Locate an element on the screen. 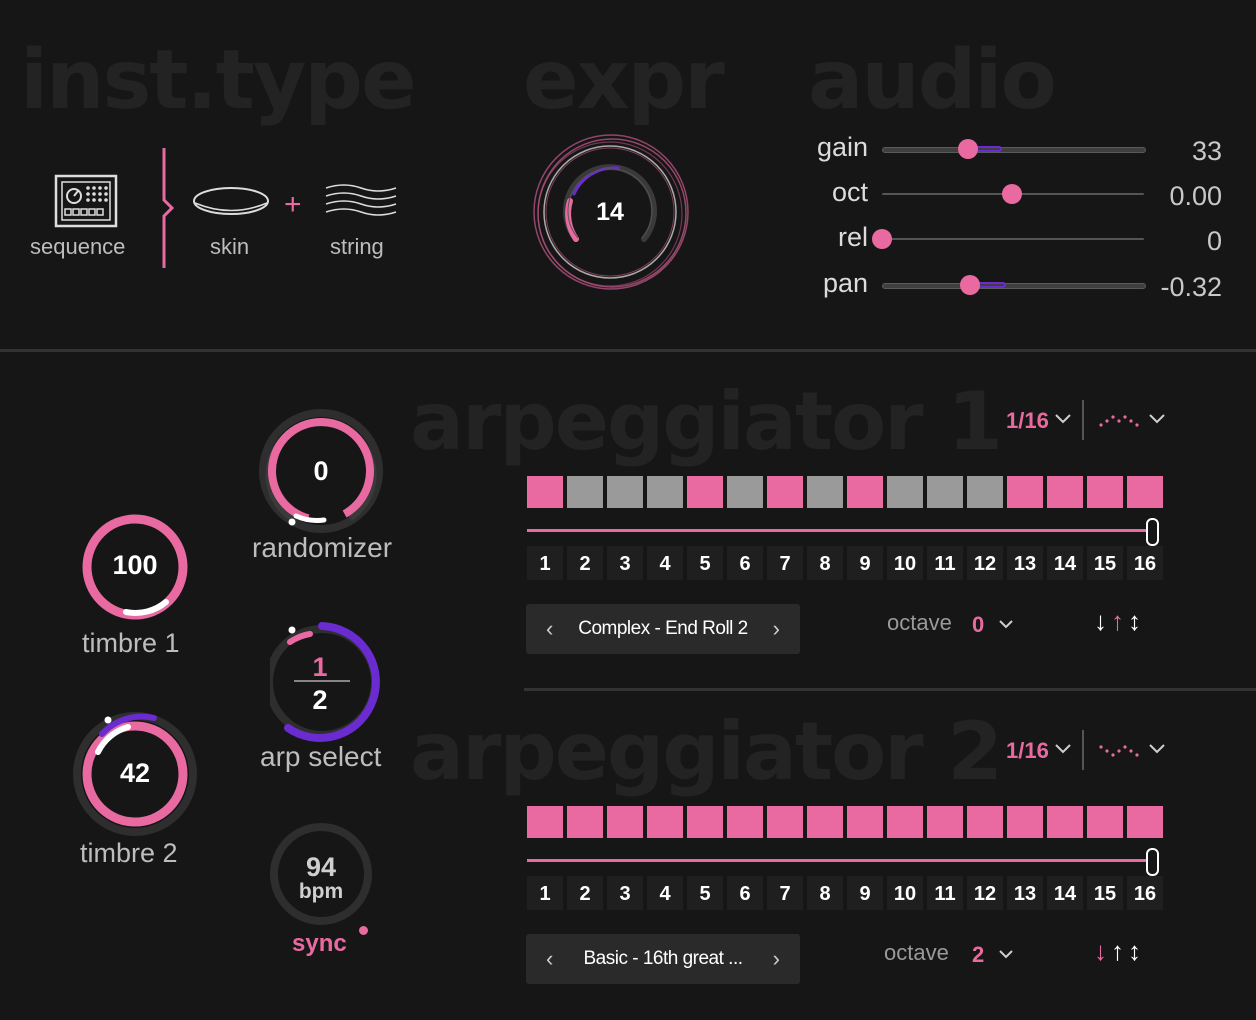  timbre2-knob: 42 is located at coordinates (135, 775).